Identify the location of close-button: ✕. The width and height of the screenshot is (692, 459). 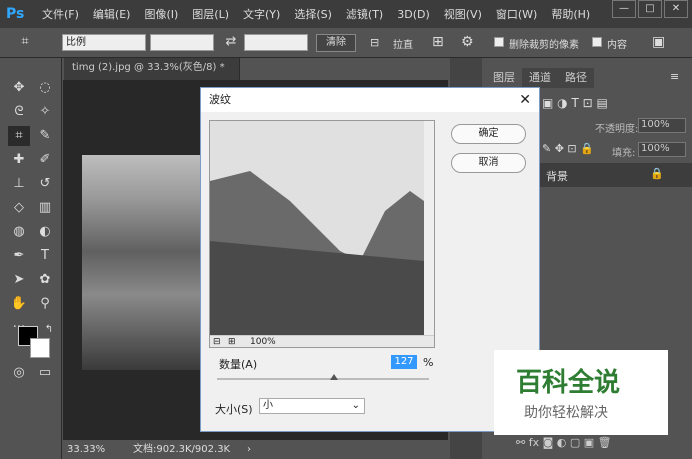
(676, 9).